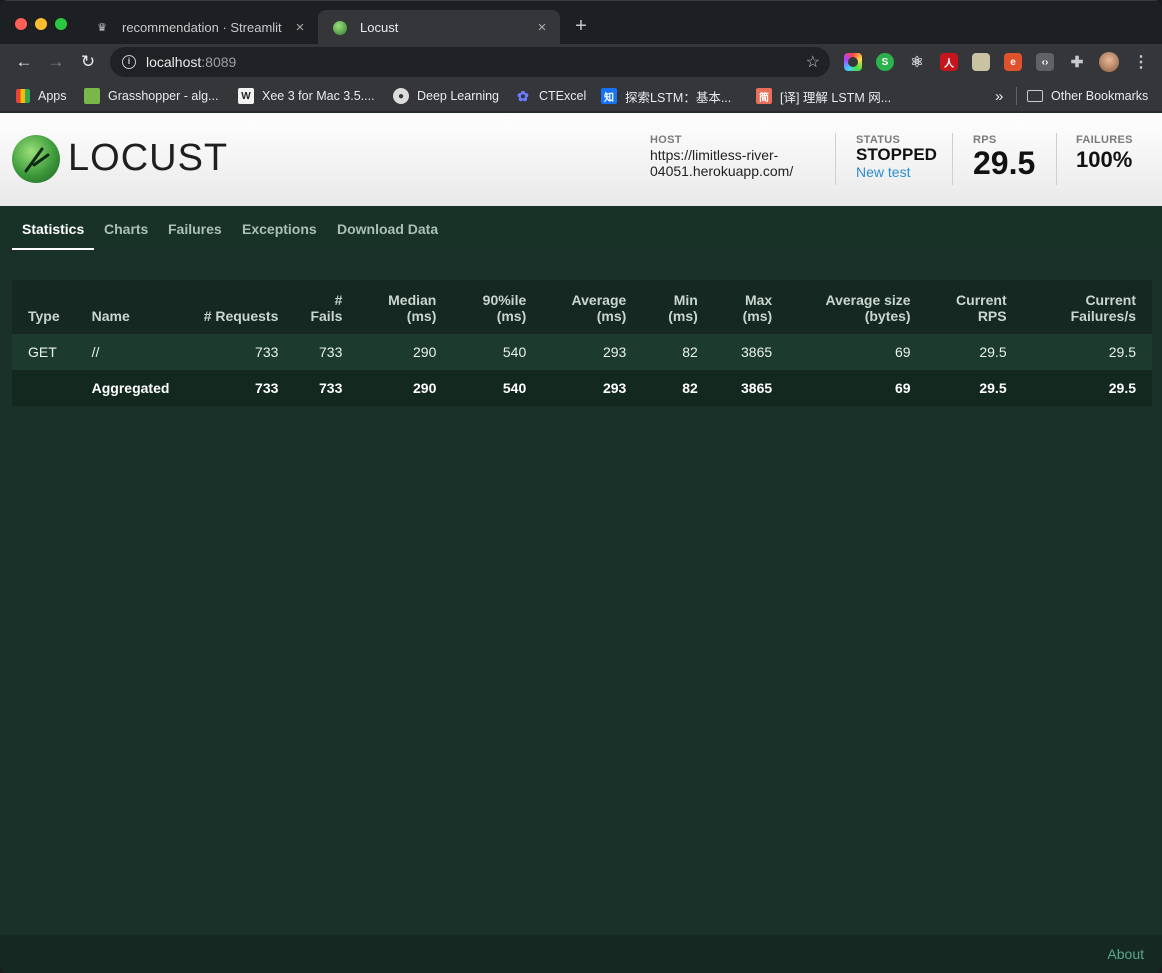 Image resolution: width=1162 pixels, height=973 pixels. What do you see at coordinates (592, 307) in the screenshot?
I see `column-header-average: Average (ms)` at bounding box center [592, 307].